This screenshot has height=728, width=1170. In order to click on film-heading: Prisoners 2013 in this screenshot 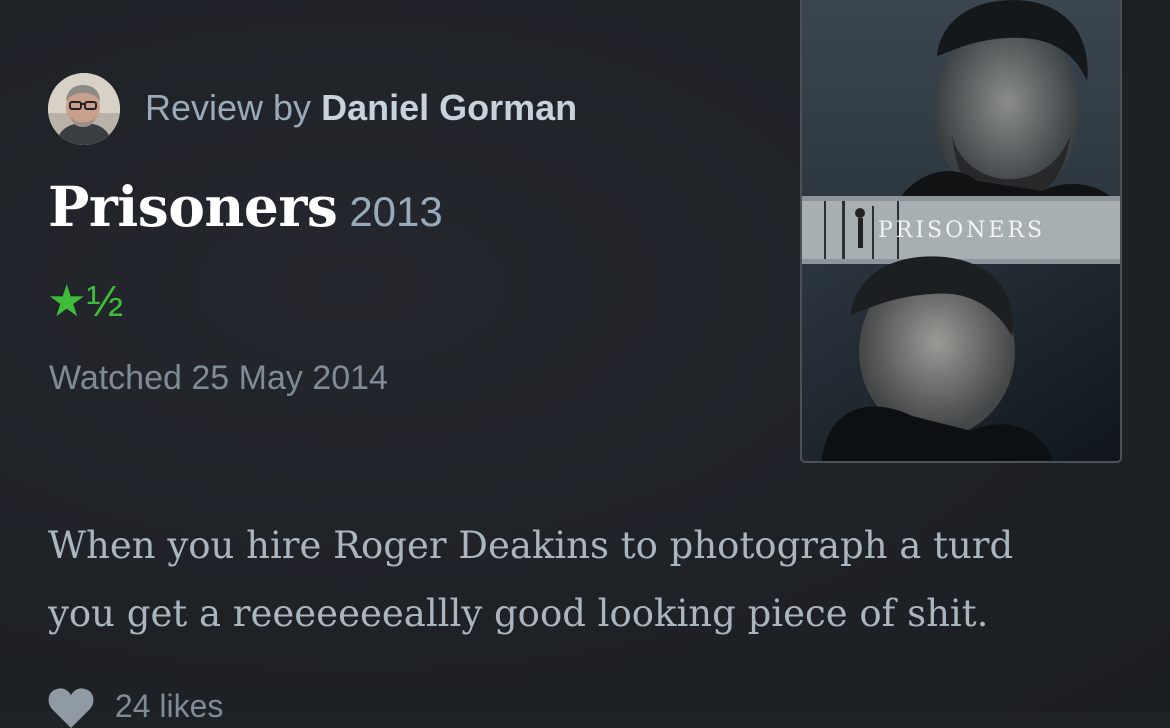, I will do `click(245, 206)`.